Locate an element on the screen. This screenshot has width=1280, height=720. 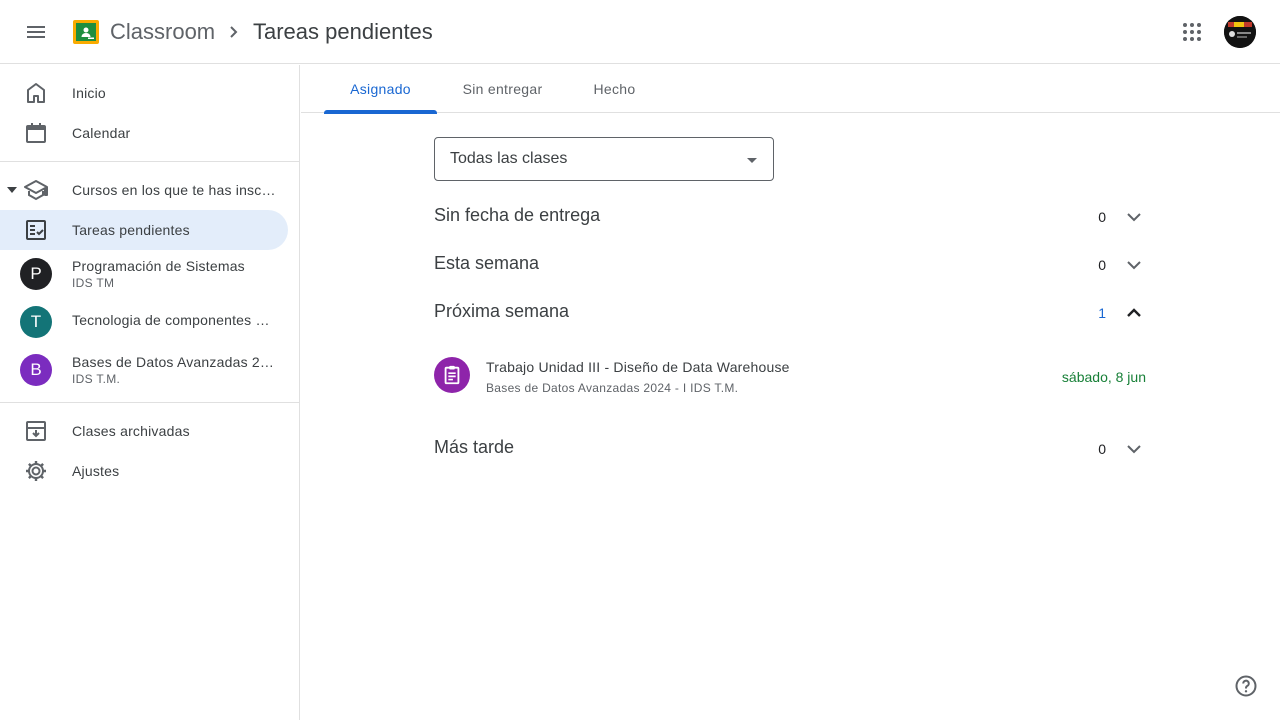
google-apps-button is located at coordinates (1192, 32).